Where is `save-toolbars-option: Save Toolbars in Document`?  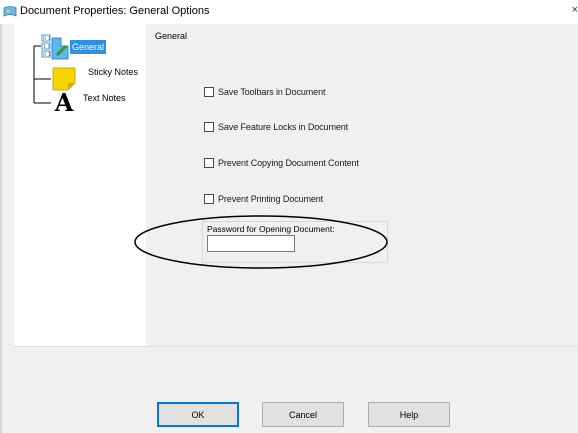 save-toolbars-option: Save Toolbars in Document is located at coordinates (265, 92).